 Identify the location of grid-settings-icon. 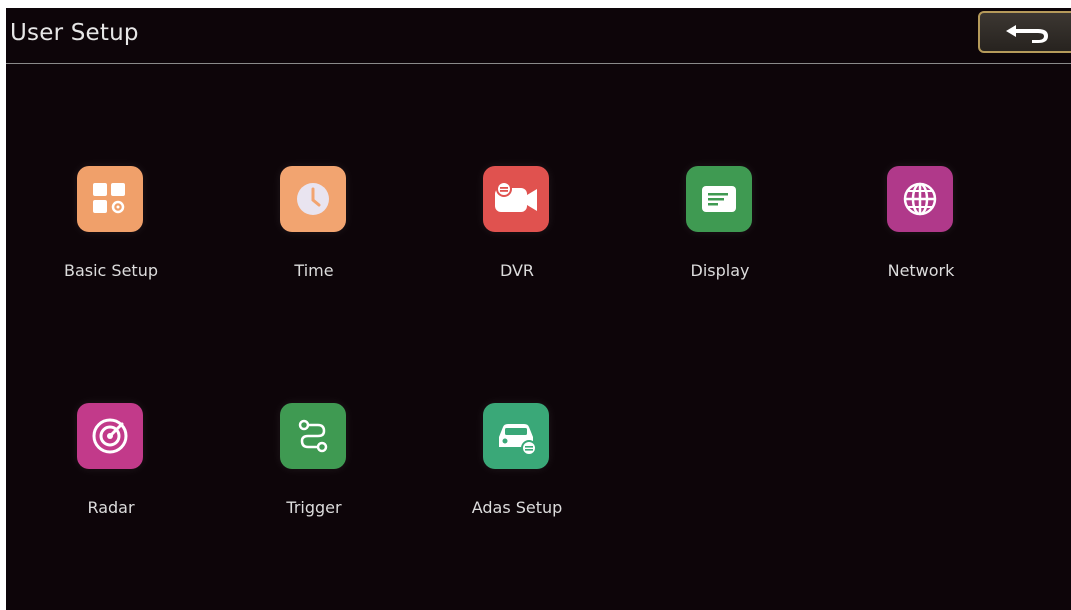
(110, 199).